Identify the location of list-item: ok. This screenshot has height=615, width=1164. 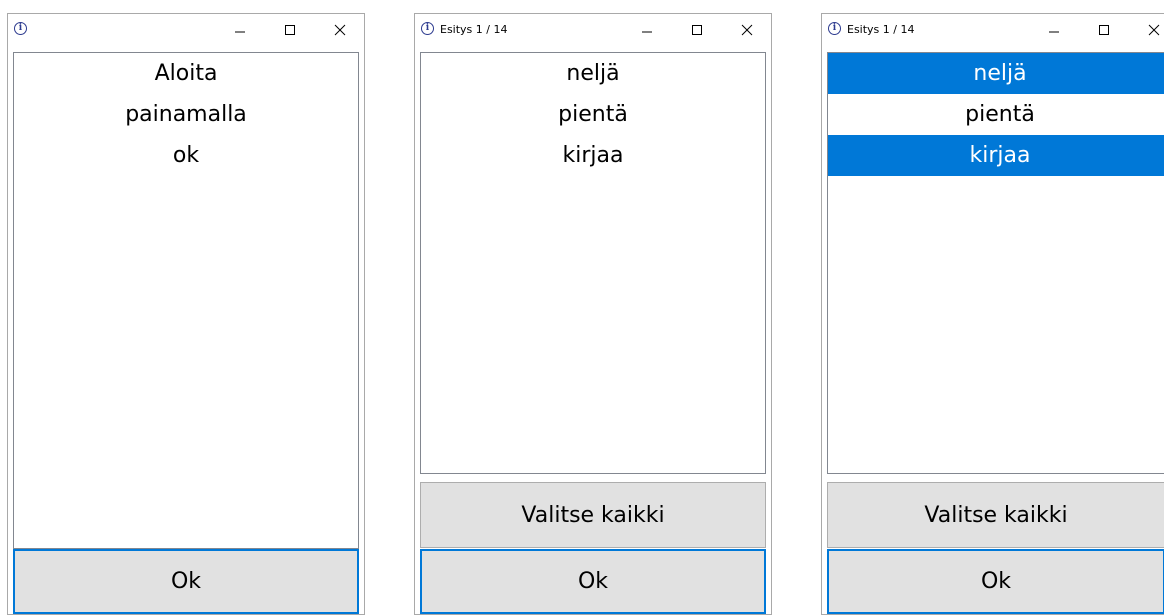
(186, 155).